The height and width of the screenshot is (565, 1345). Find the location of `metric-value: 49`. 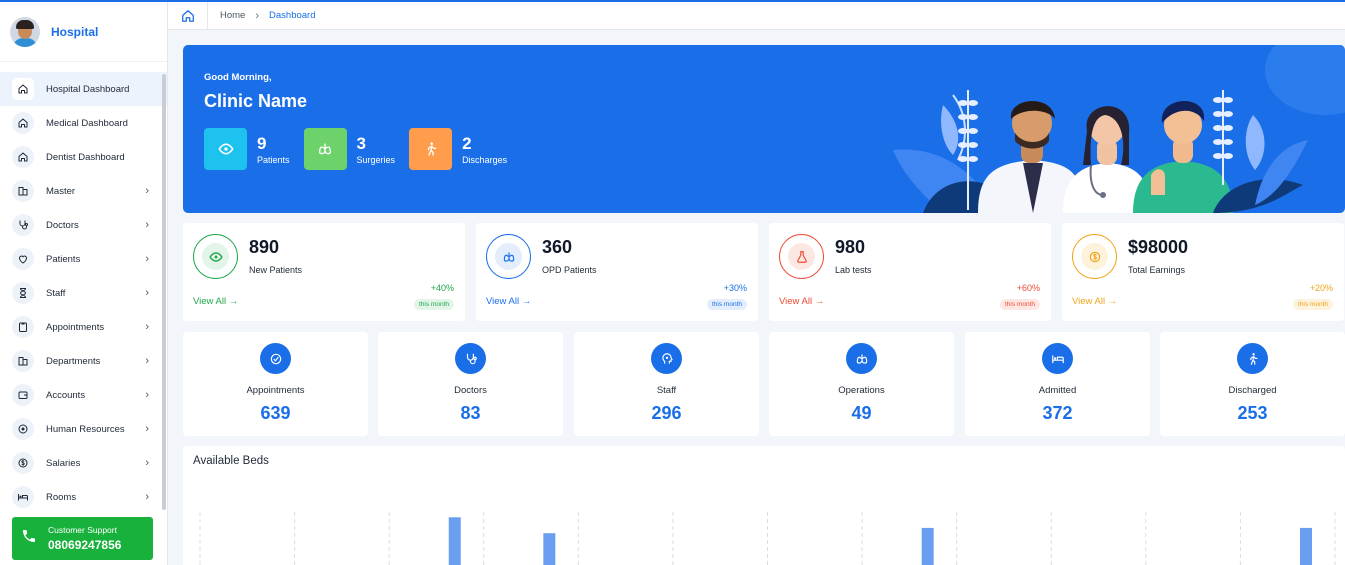

metric-value: 49 is located at coordinates (861, 413).